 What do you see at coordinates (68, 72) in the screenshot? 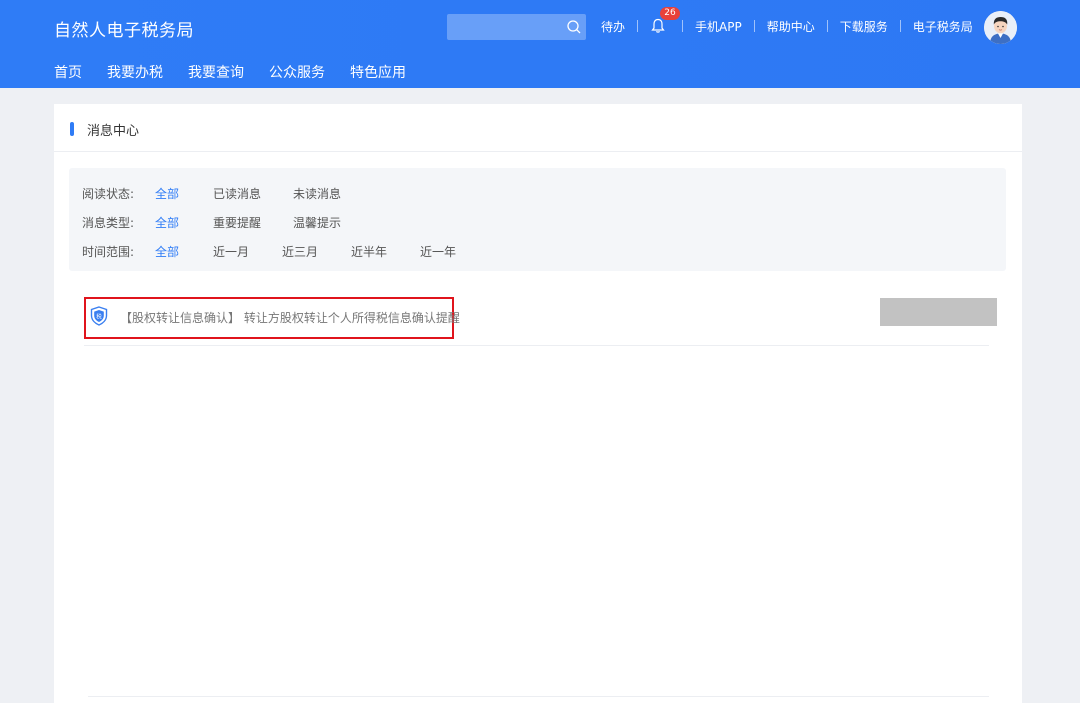
I see `nav-home: 首页` at bounding box center [68, 72].